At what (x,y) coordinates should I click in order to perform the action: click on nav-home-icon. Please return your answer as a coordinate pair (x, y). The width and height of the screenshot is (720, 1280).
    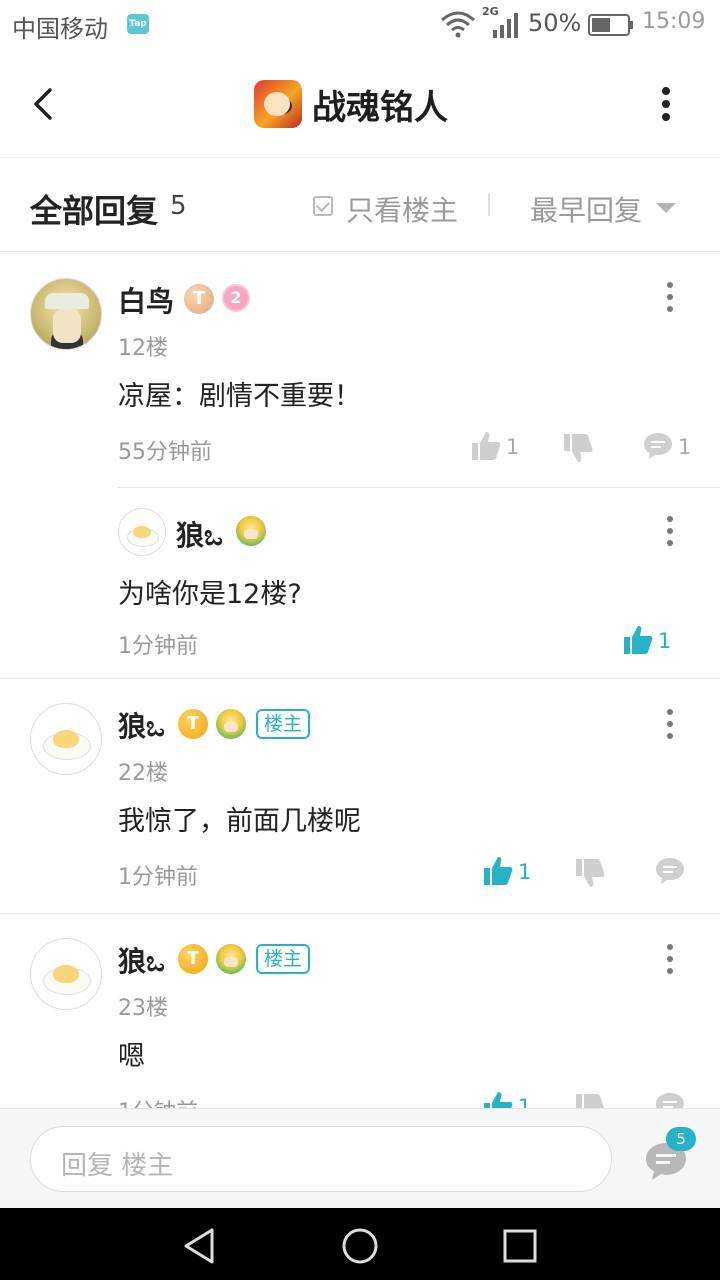
    Looking at the image, I should click on (360, 1246).